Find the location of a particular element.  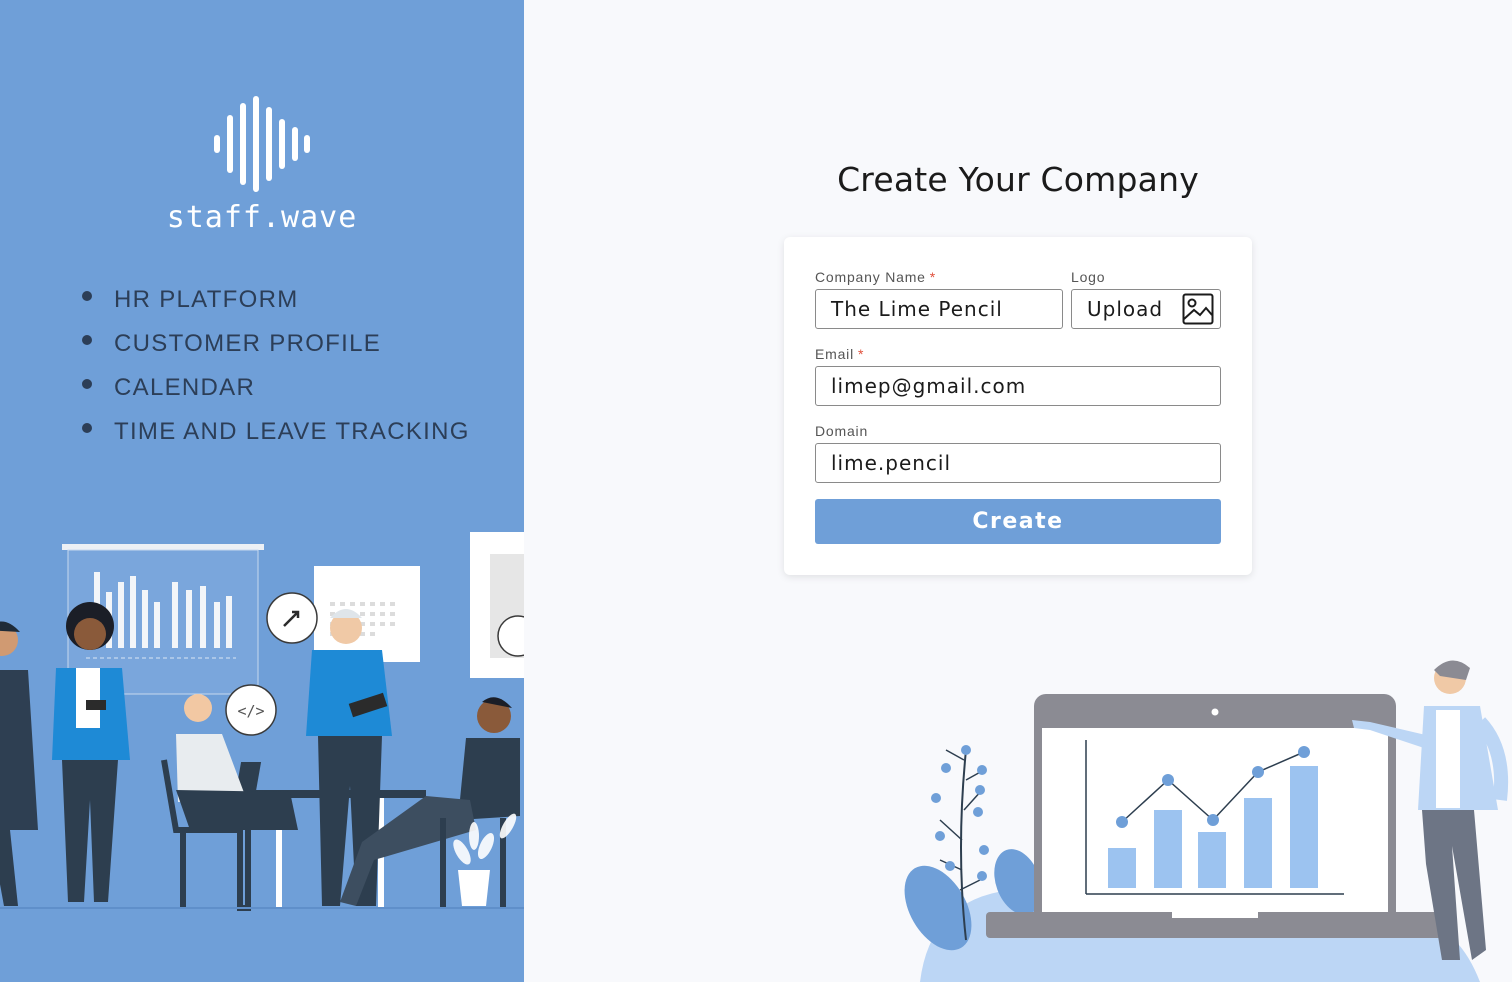

email-label: Email * is located at coordinates (840, 354).